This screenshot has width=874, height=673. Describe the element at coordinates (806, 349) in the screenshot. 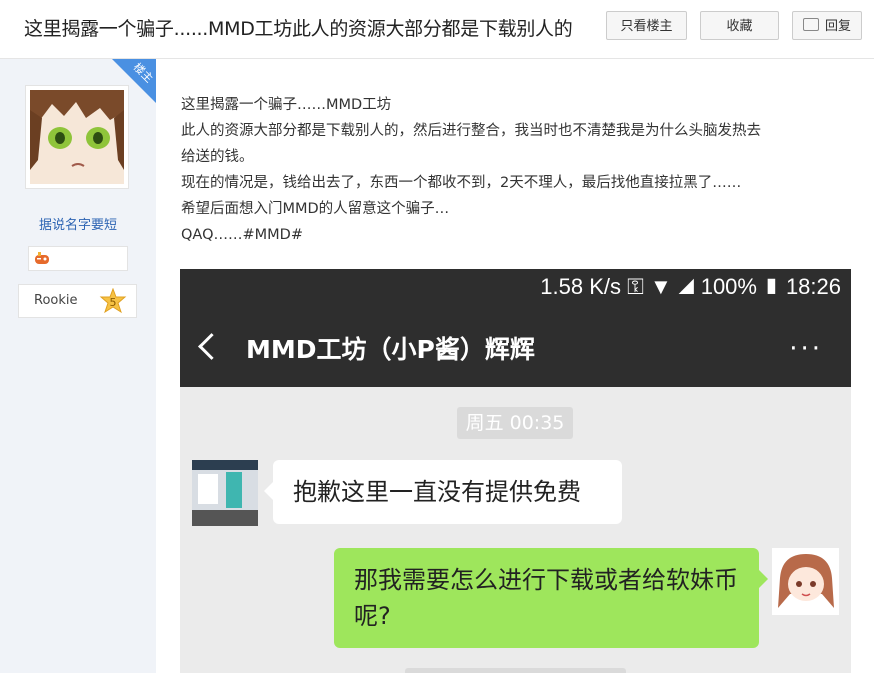

I see `more-icon: ···` at that location.